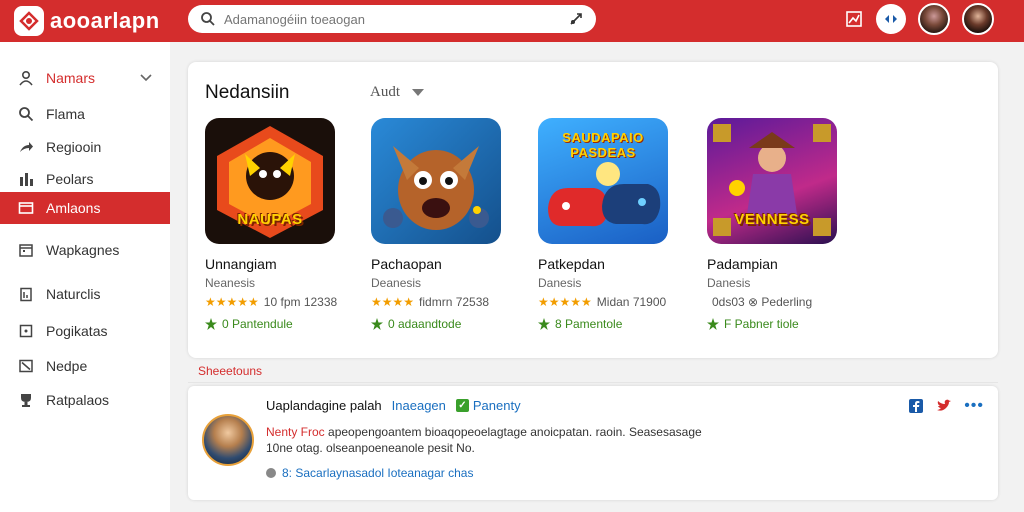  Describe the element at coordinates (295, 432) in the screenshot. I see `post-body-highlight: Nenty Froc` at that location.